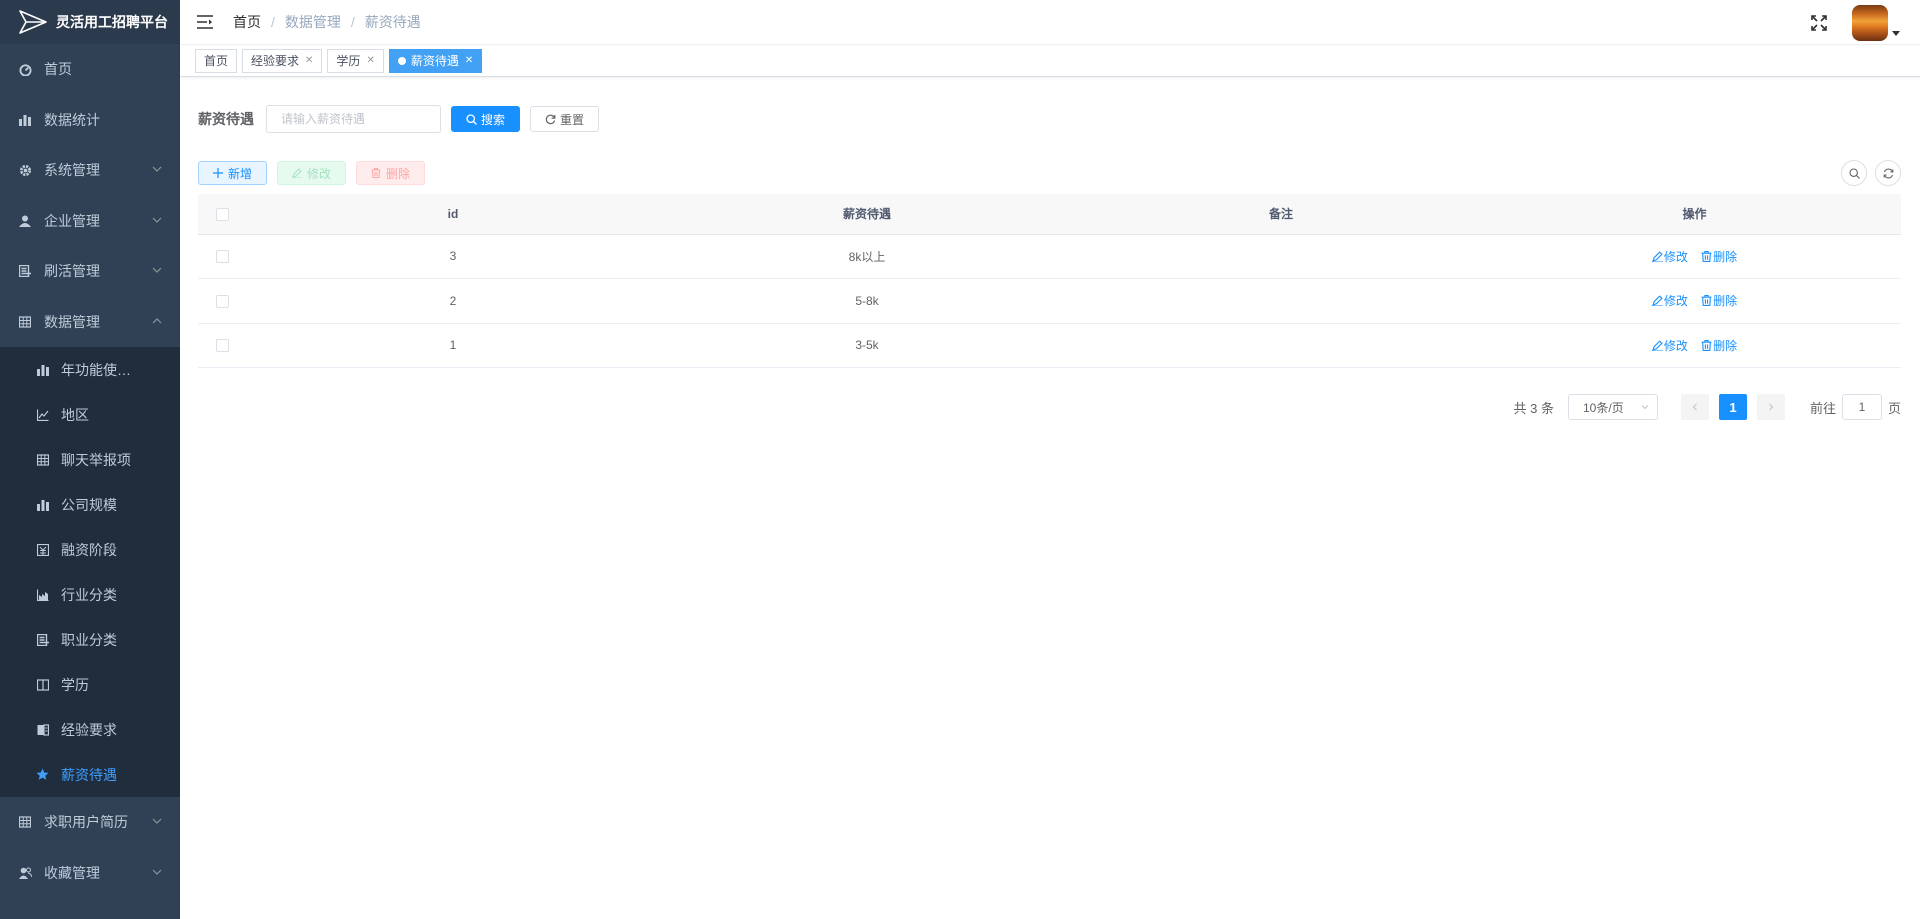  Describe the element at coordinates (233, 173) in the screenshot. I see `add-button: 新增` at that location.